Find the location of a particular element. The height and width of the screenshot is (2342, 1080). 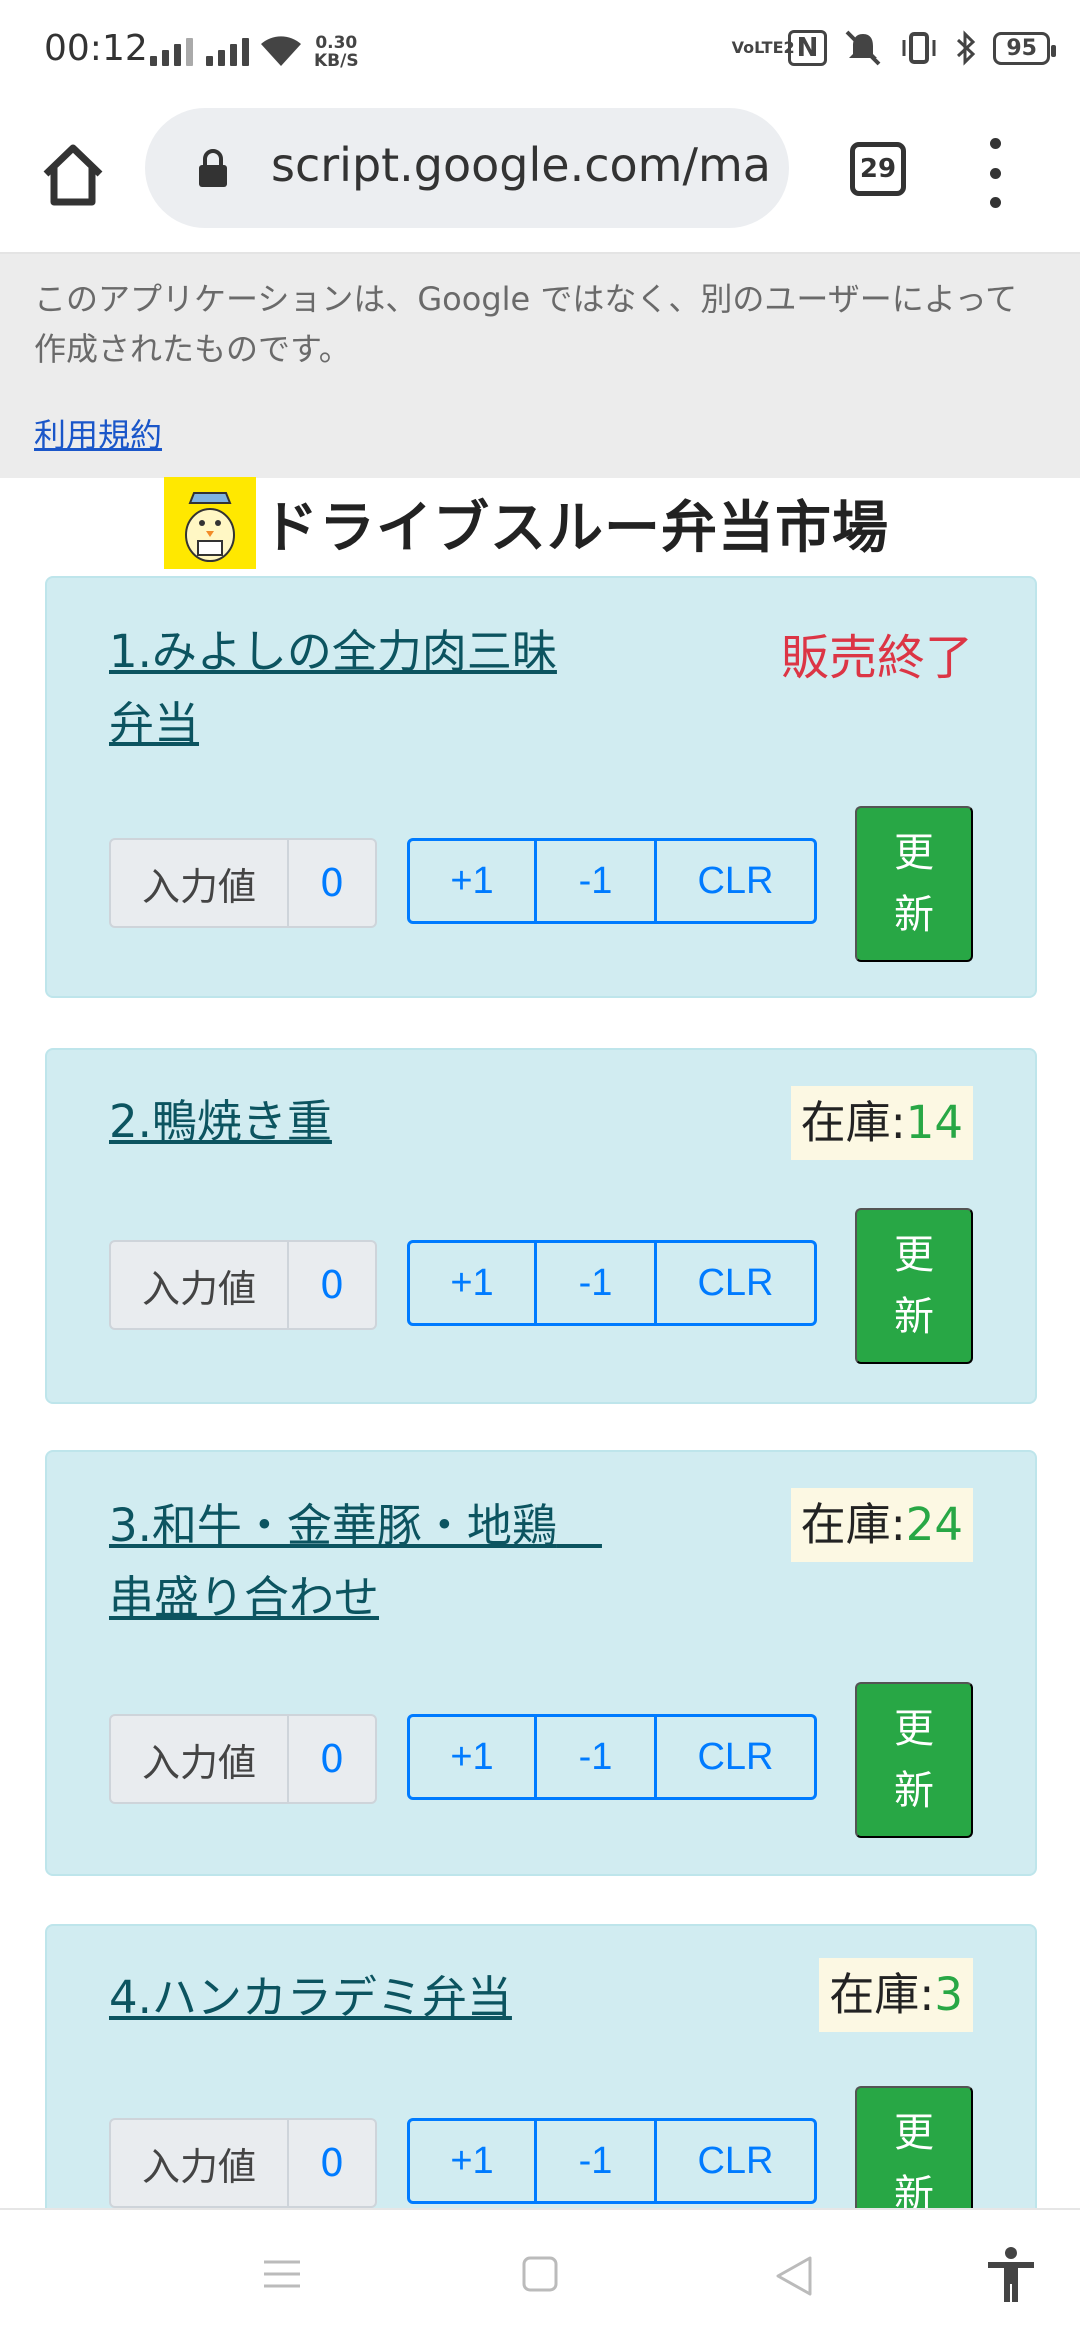

vibrate-icon is located at coordinates (919, 48).